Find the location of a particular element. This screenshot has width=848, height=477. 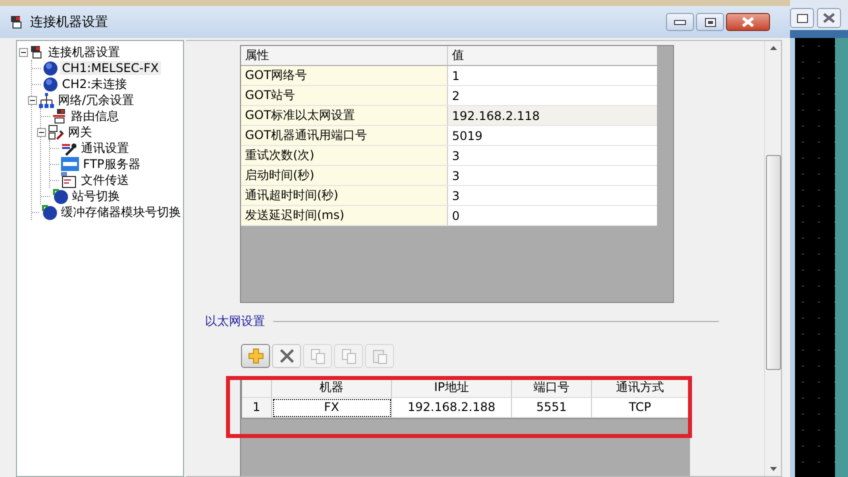

add-button is located at coordinates (255, 356).